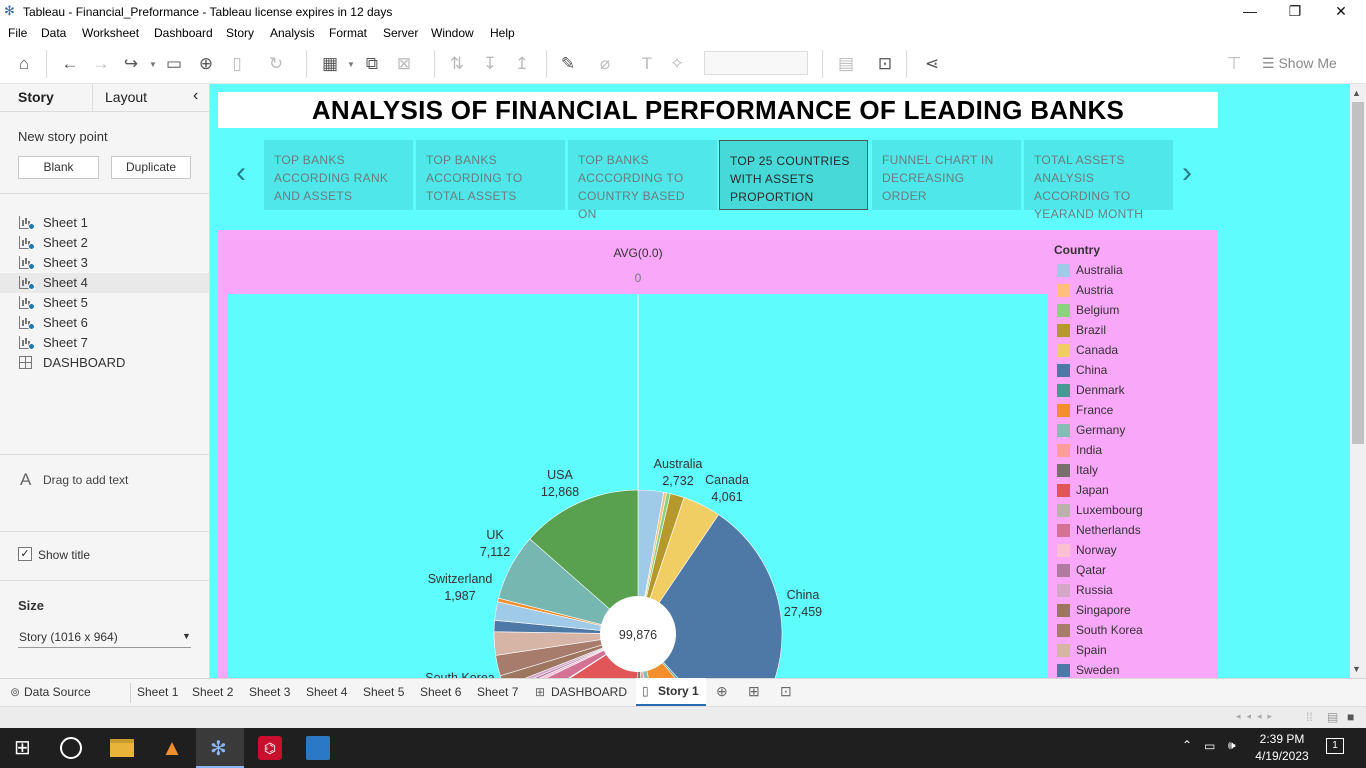 The image size is (1366, 768). I want to click on legend-item: Norway, so click(1132, 550).